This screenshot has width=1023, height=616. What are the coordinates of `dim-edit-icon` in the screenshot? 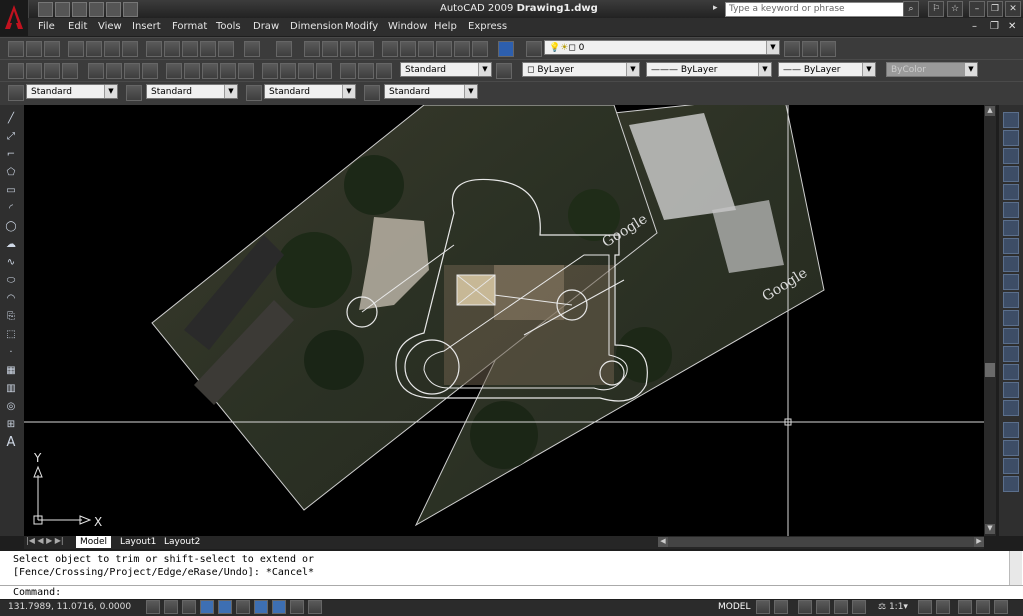 It's located at (348, 71).